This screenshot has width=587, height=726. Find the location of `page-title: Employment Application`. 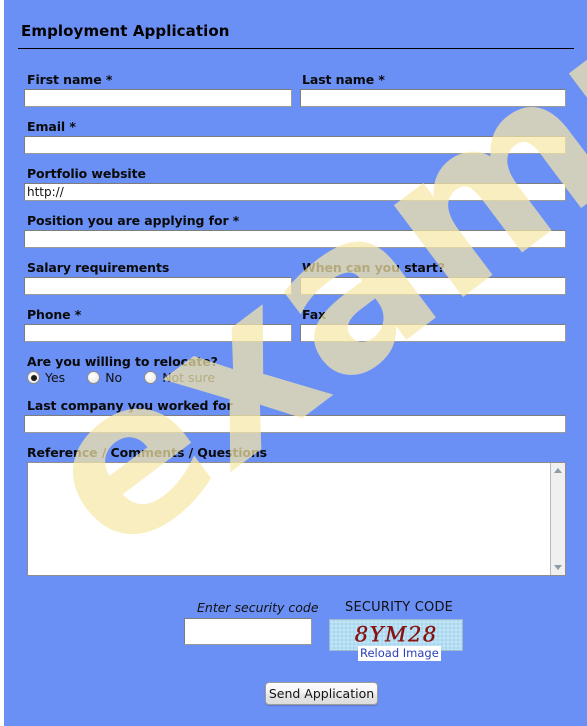

page-title: Employment Application is located at coordinates (125, 31).